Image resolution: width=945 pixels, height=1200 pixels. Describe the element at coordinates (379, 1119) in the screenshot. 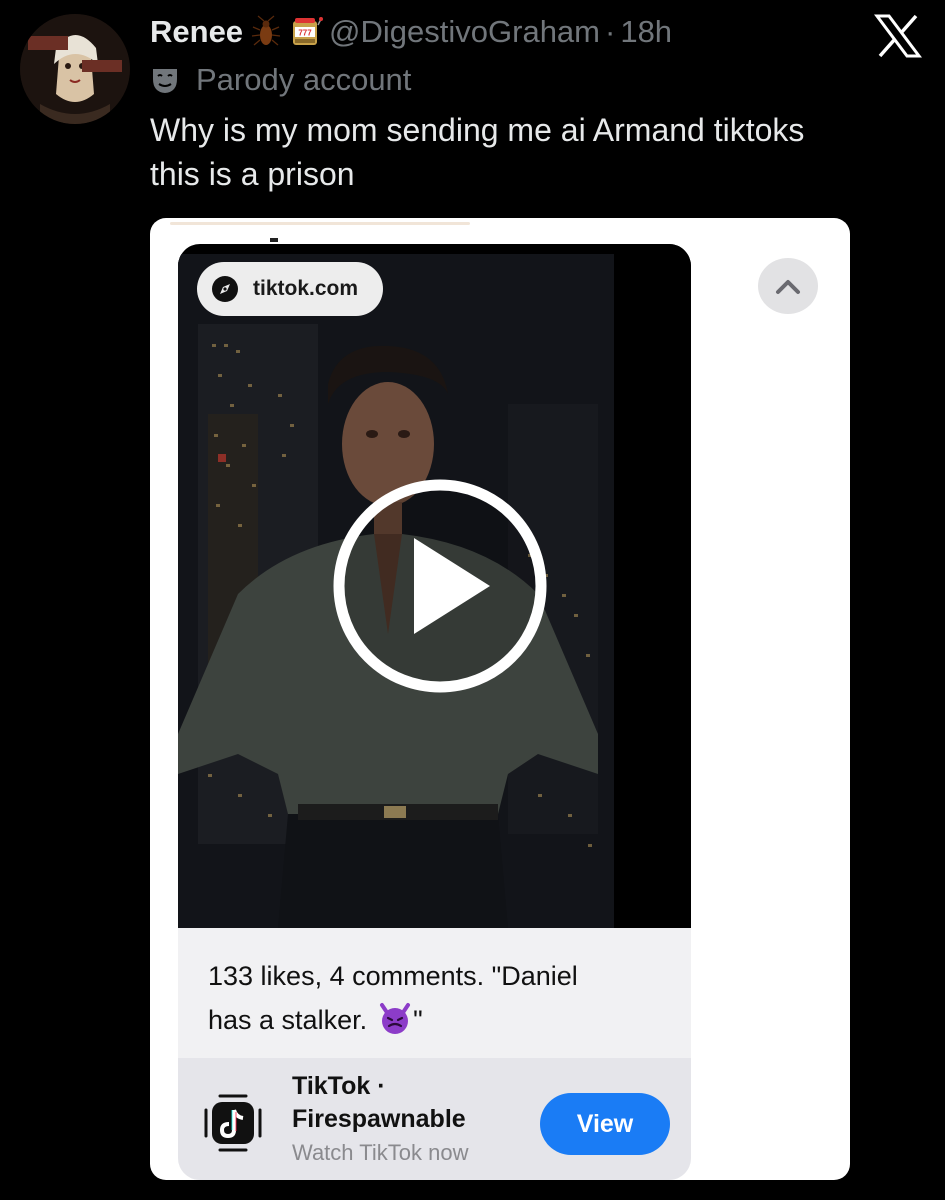

I see `app-subtitle: Firespawnable` at that location.